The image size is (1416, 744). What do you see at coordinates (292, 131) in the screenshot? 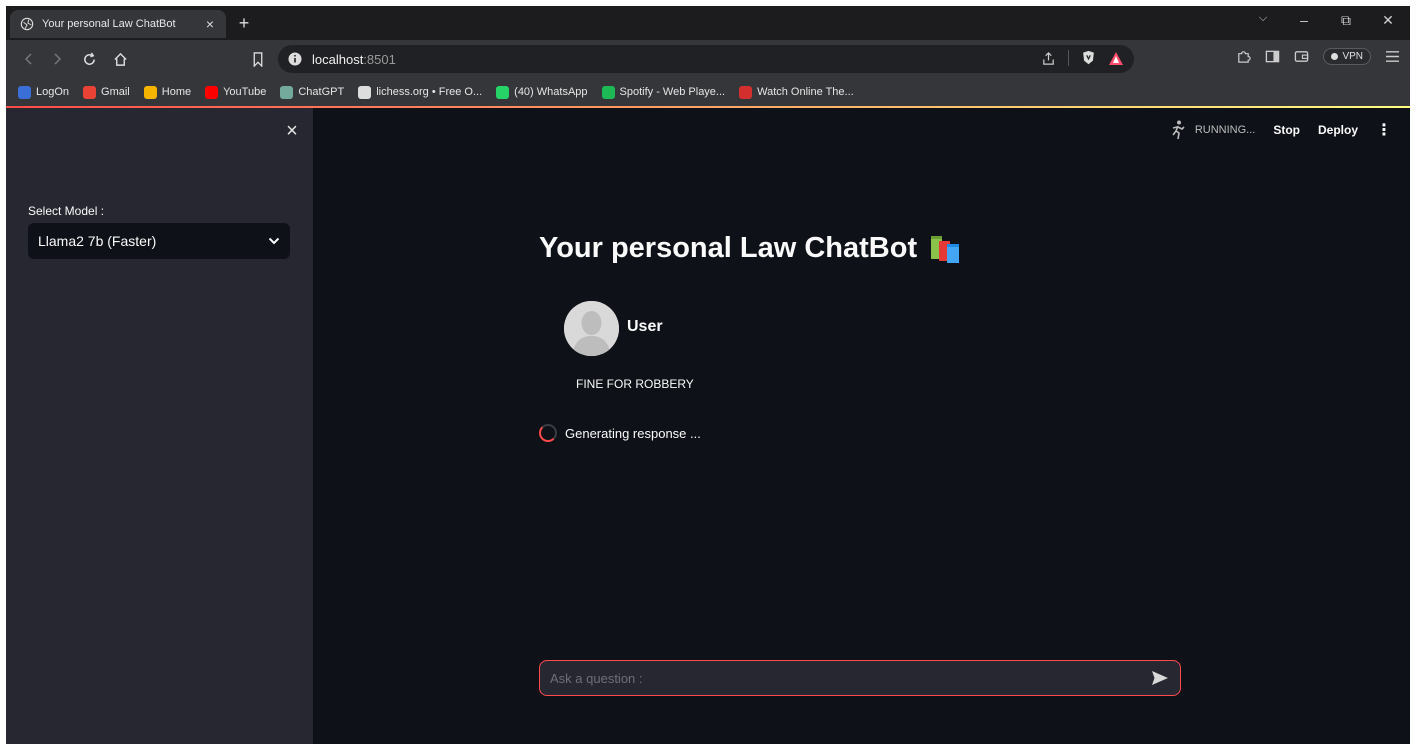
I see `sidebar-close-icon: ×` at bounding box center [292, 131].